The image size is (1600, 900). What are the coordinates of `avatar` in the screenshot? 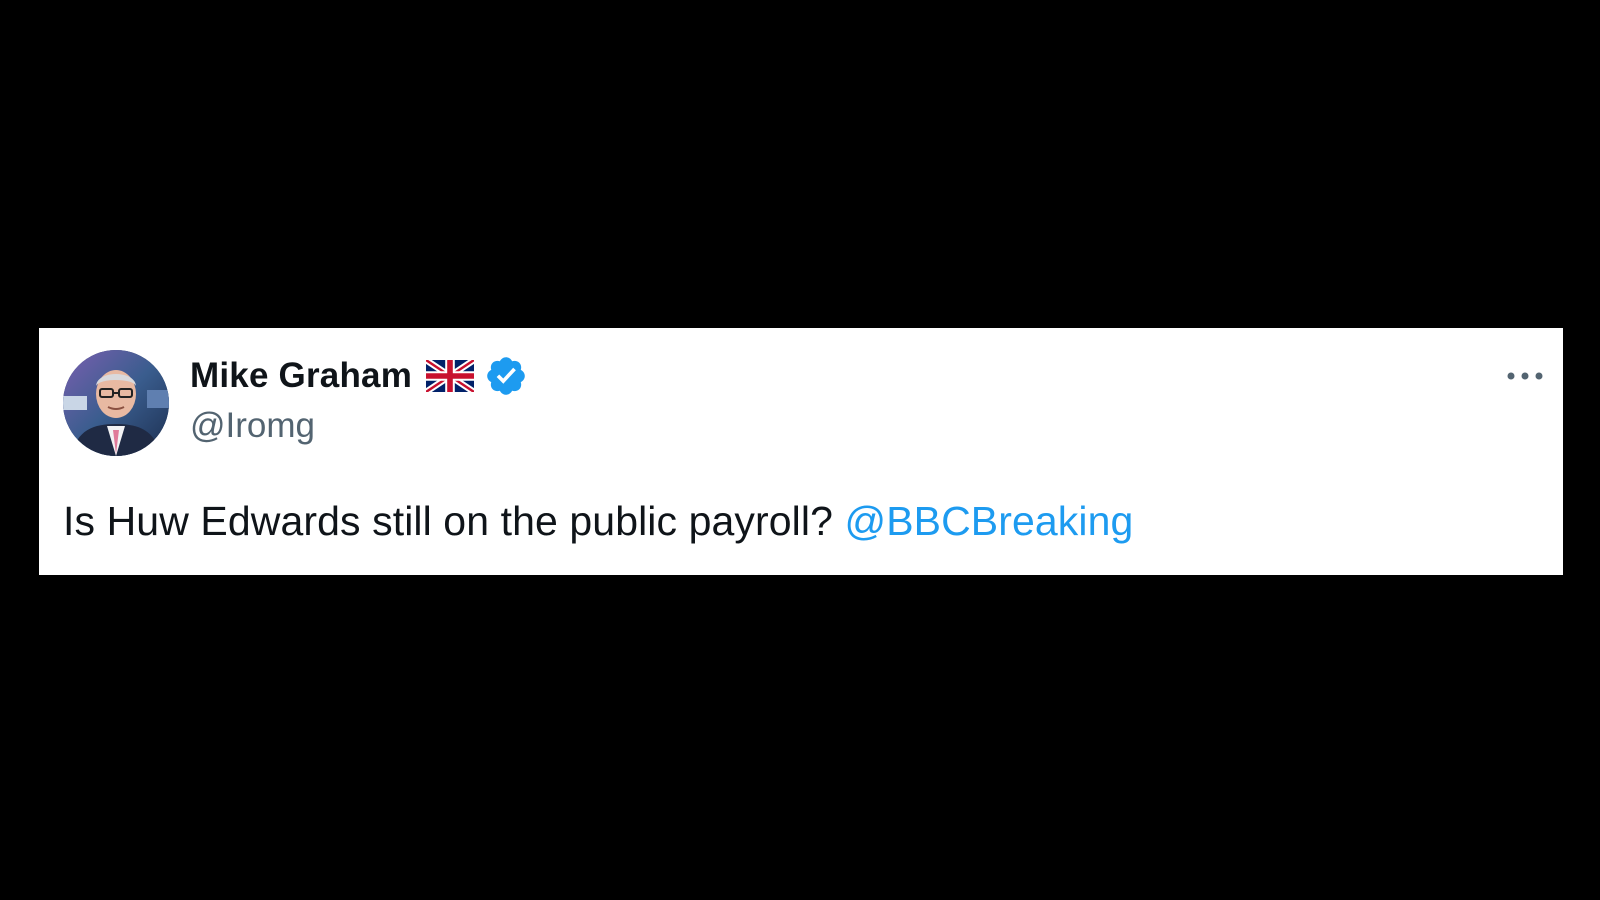 It's located at (116, 403).